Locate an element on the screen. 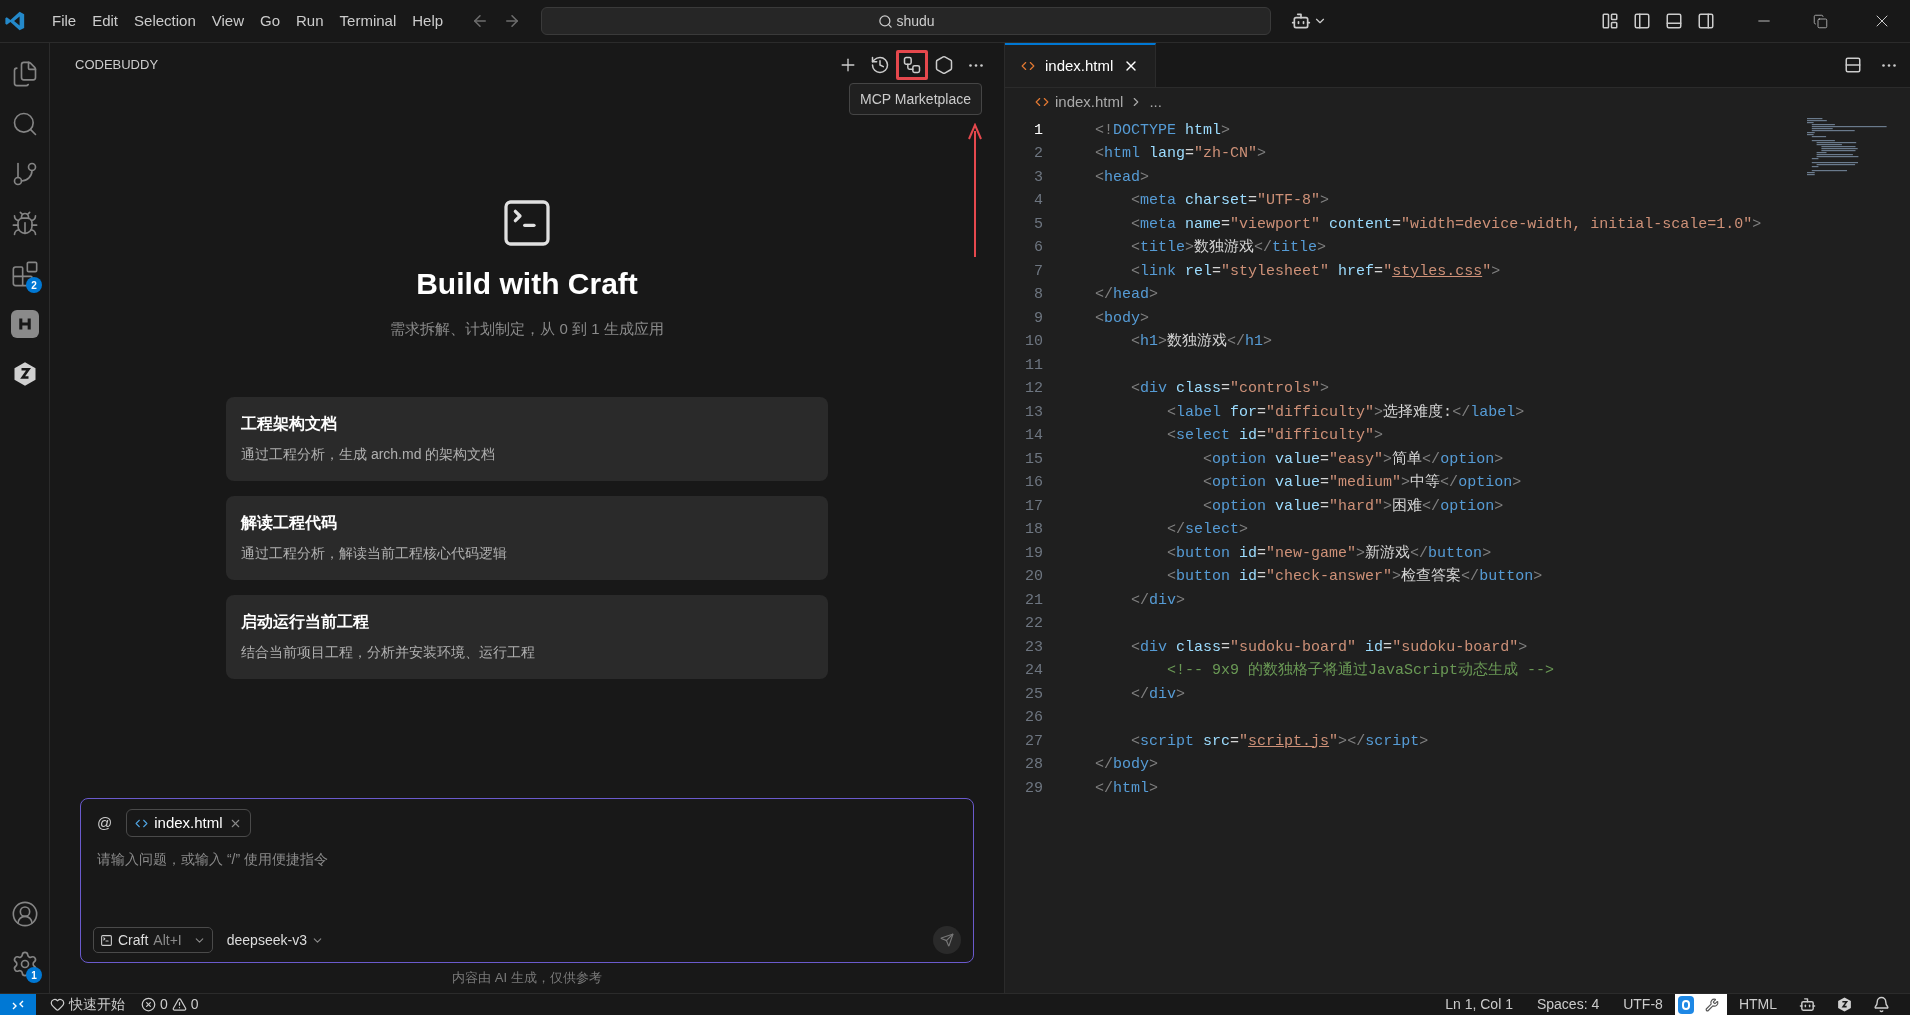 The height and width of the screenshot is (1015, 1910). line-number: 27 is located at coordinates (1033, 741).